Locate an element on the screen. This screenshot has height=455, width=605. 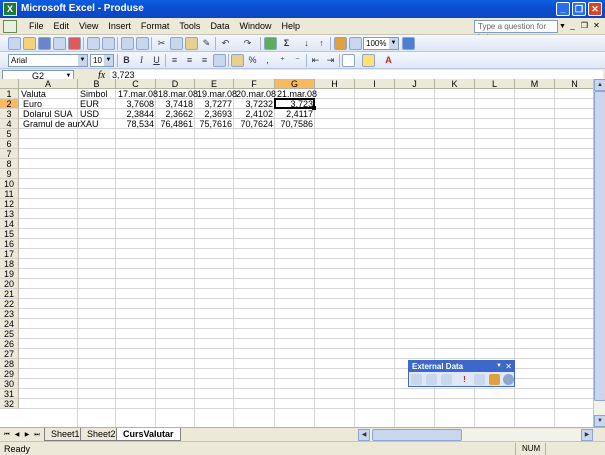
column-header-k: K is located at coordinates (455, 84).